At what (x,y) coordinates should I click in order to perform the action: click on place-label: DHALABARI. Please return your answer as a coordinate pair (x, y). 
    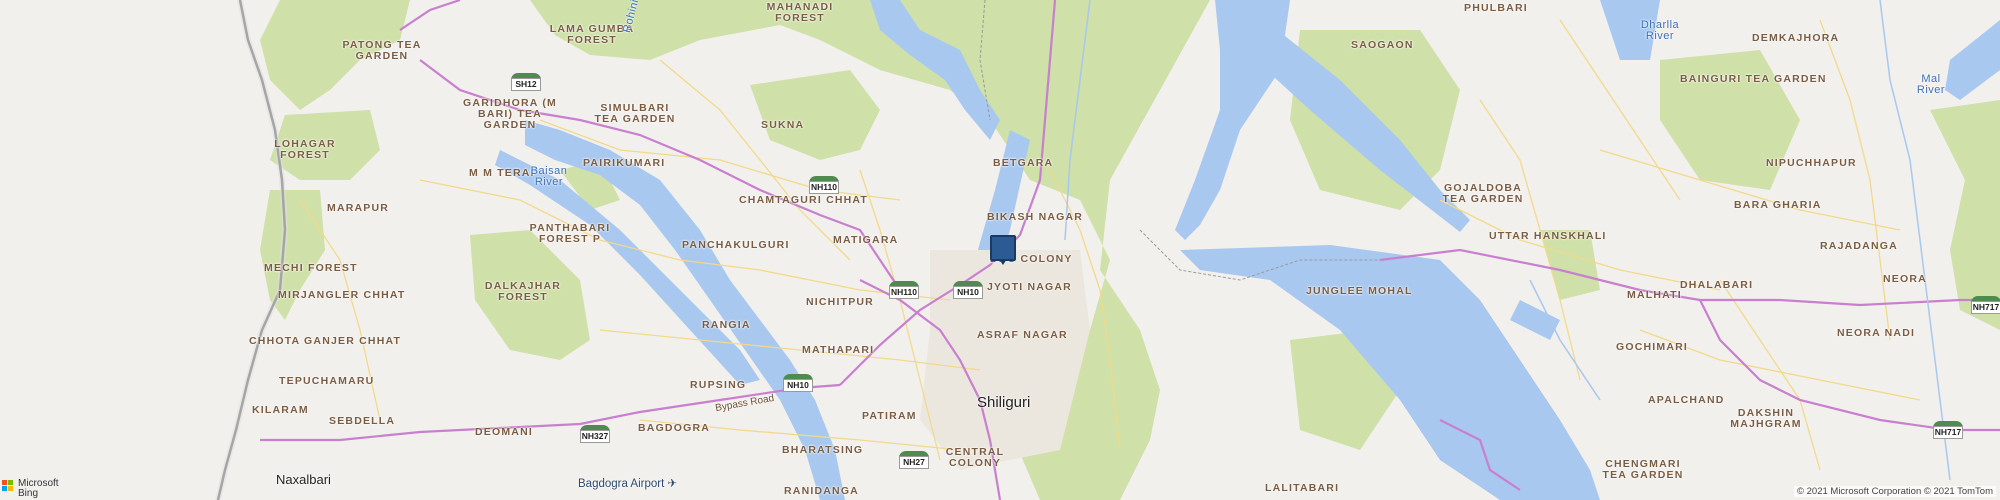
    Looking at the image, I should click on (1717, 285).